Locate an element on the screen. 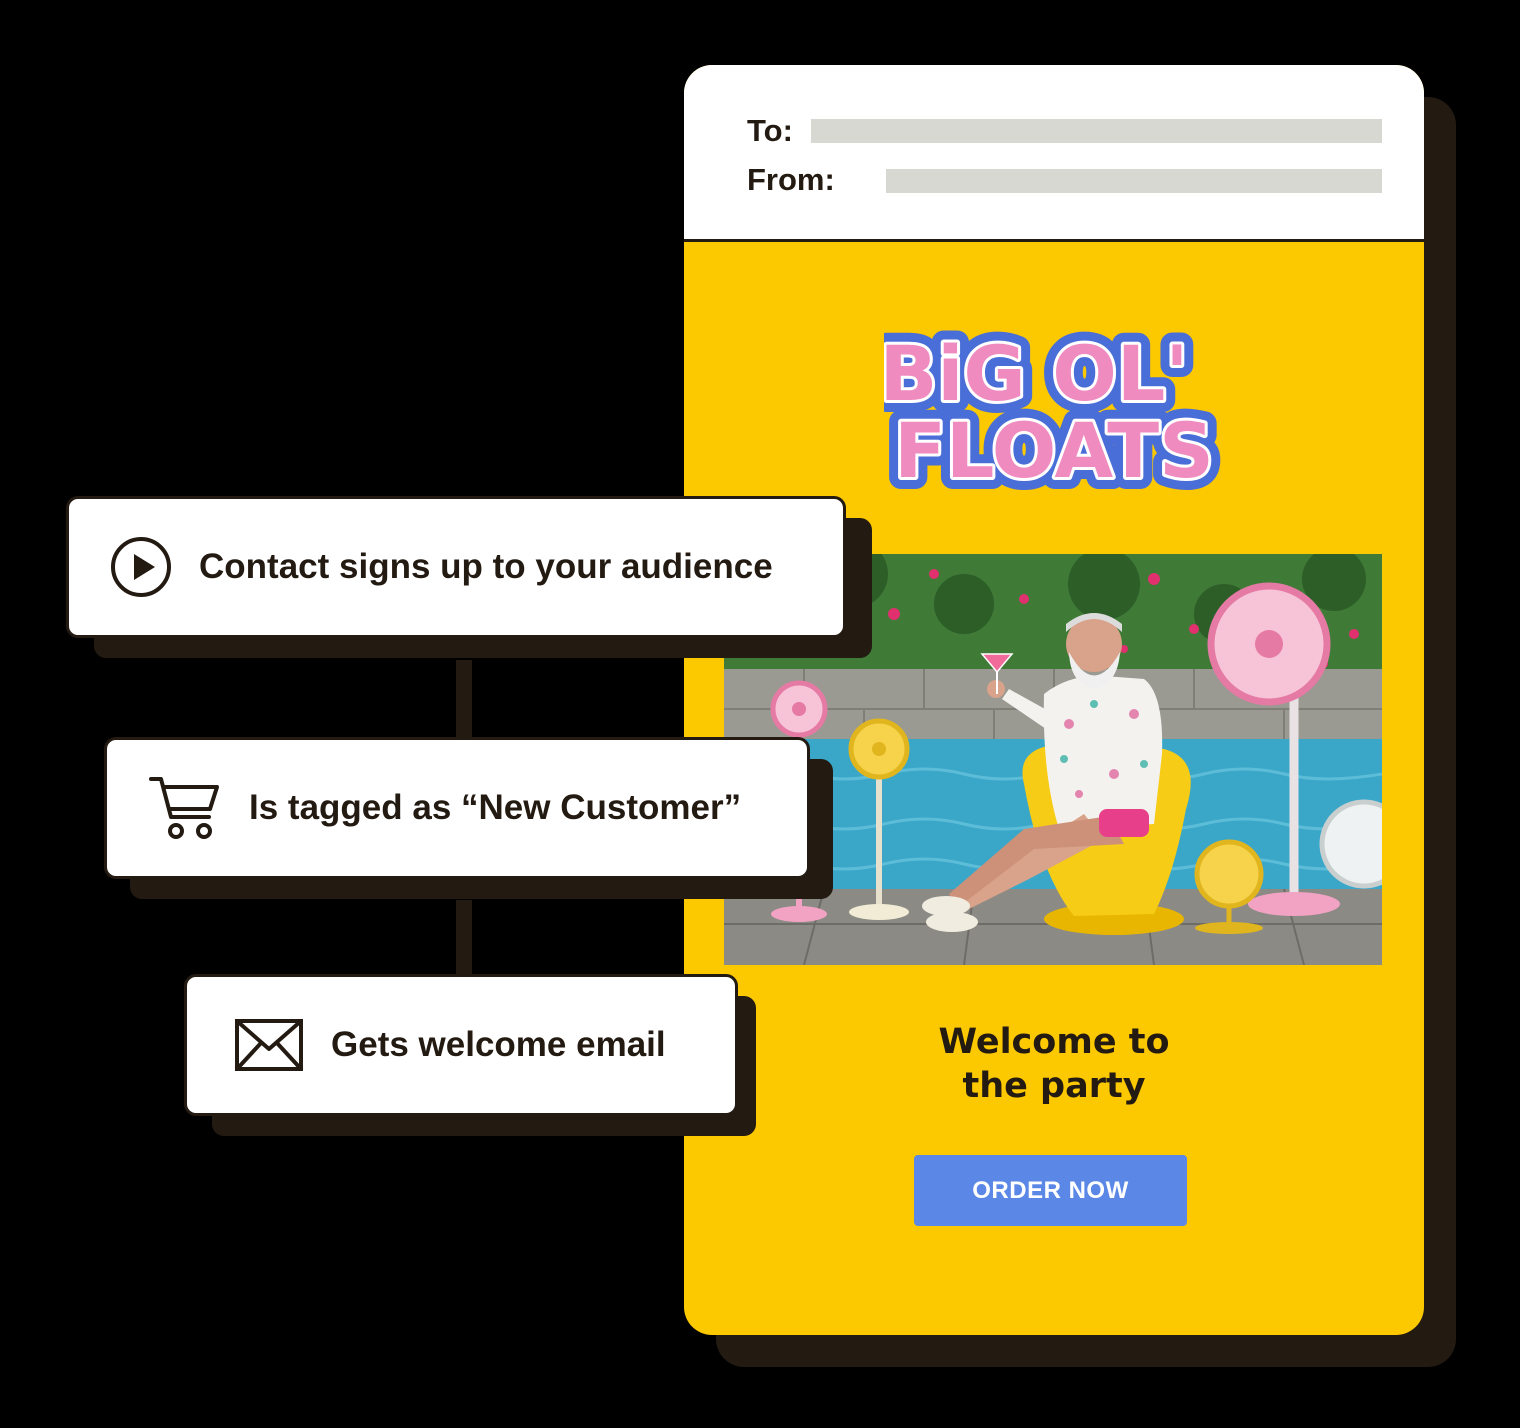  shopping-cart-icon is located at coordinates (184, 808).